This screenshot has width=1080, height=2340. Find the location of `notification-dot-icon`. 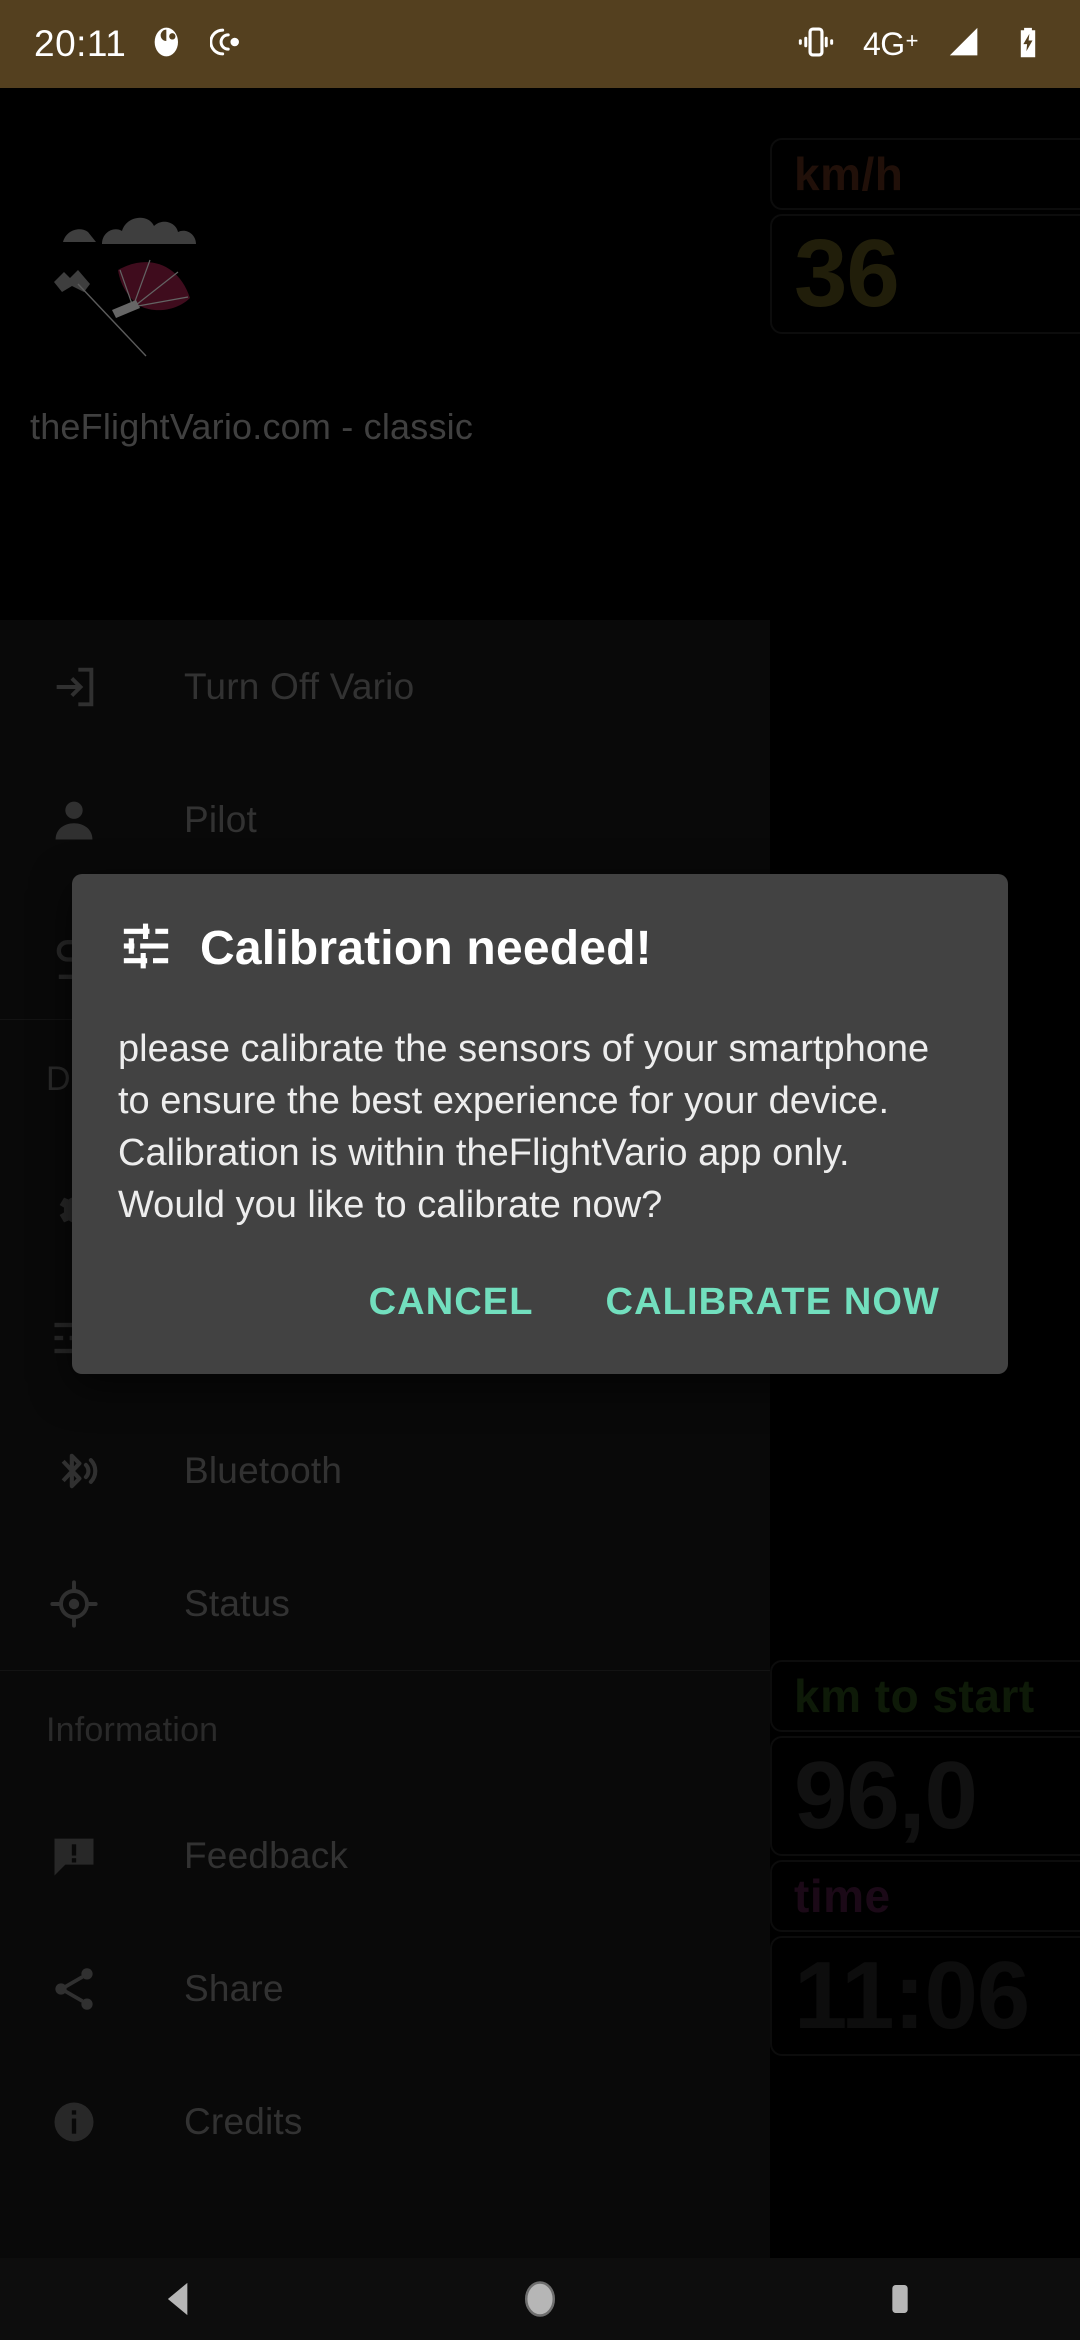

notification-dot-icon is located at coordinates (168, 44).